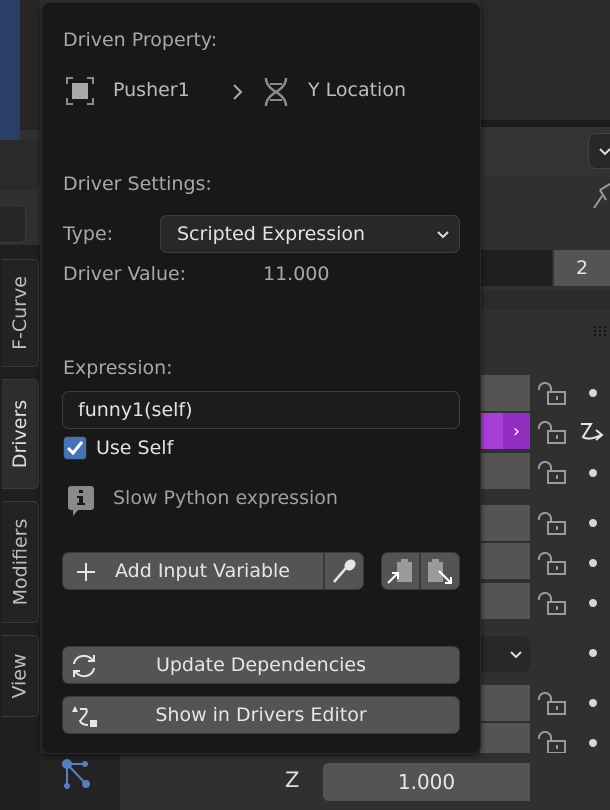 The width and height of the screenshot is (610, 810). Describe the element at coordinates (516, 268) in the screenshot. I see `panel-field` at that location.